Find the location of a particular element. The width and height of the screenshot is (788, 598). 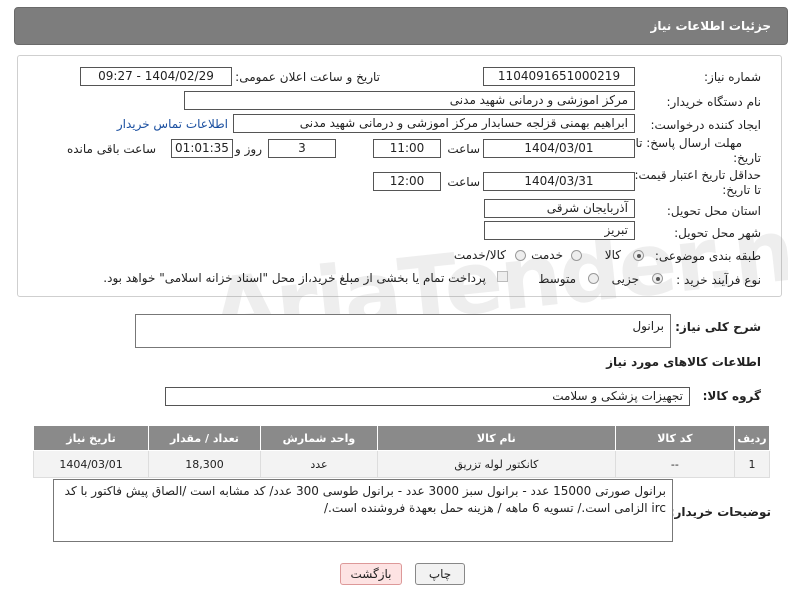

treasury-payment-checkbox is located at coordinates (502, 276).